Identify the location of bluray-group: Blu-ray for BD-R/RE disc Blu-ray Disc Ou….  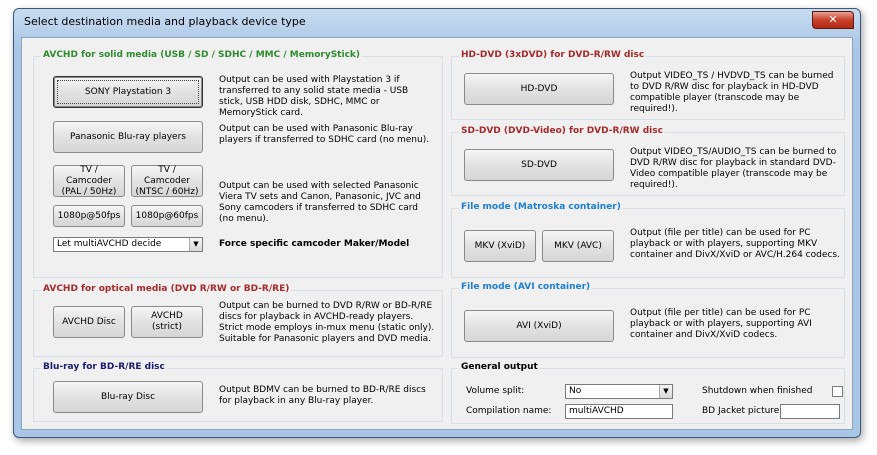
(238, 392).